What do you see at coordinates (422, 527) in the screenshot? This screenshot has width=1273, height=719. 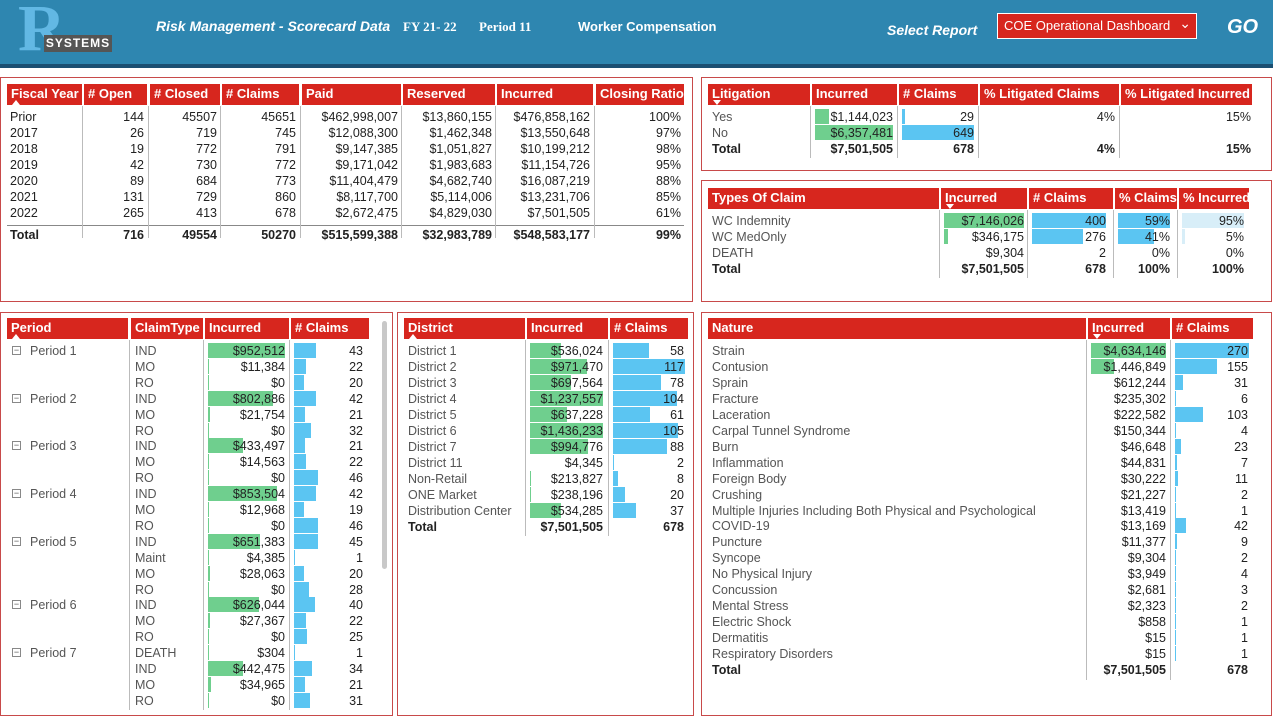 I see `district-total-cell: Total` at bounding box center [422, 527].